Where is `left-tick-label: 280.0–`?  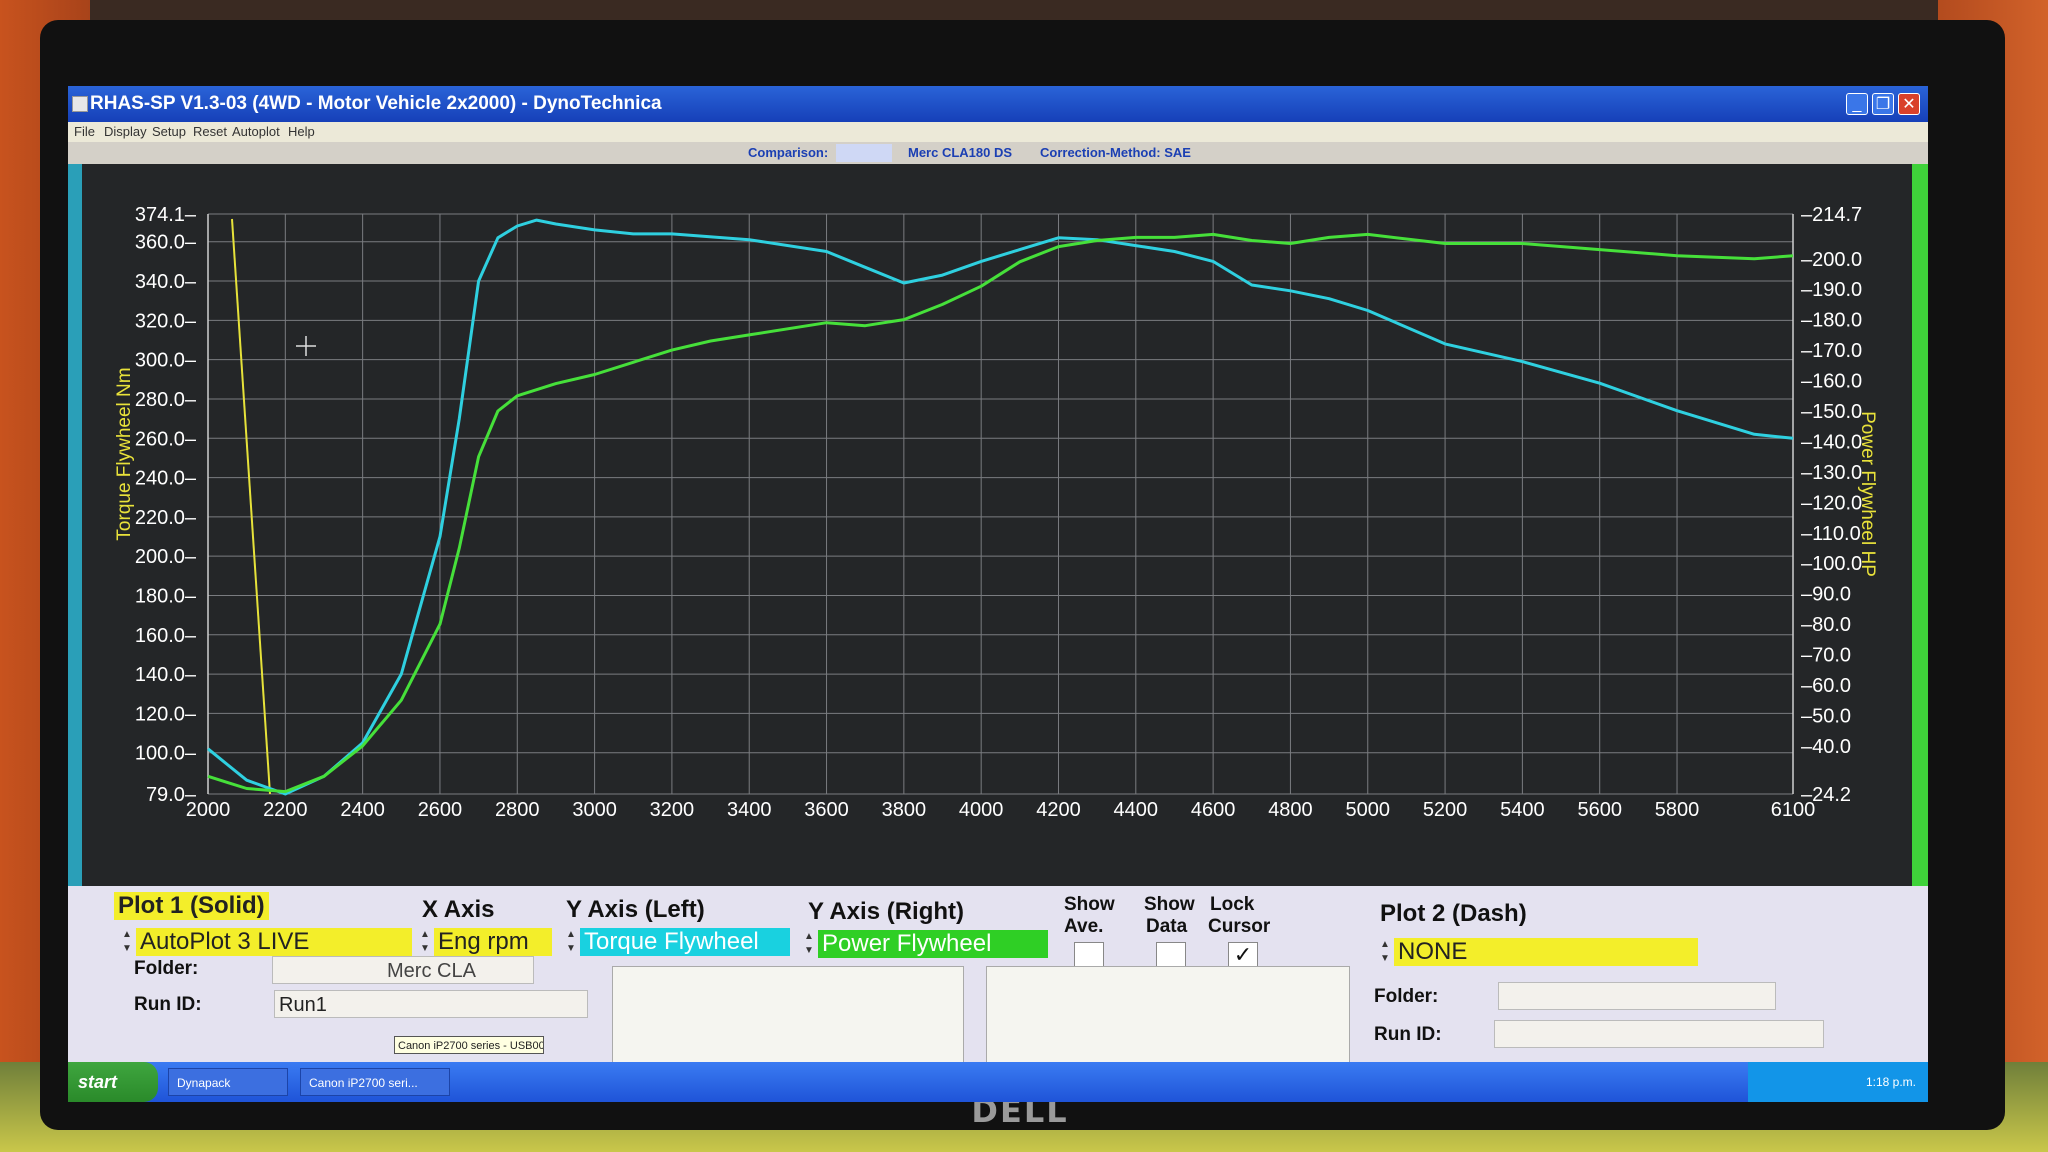 left-tick-label: 280.0– is located at coordinates (166, 400).